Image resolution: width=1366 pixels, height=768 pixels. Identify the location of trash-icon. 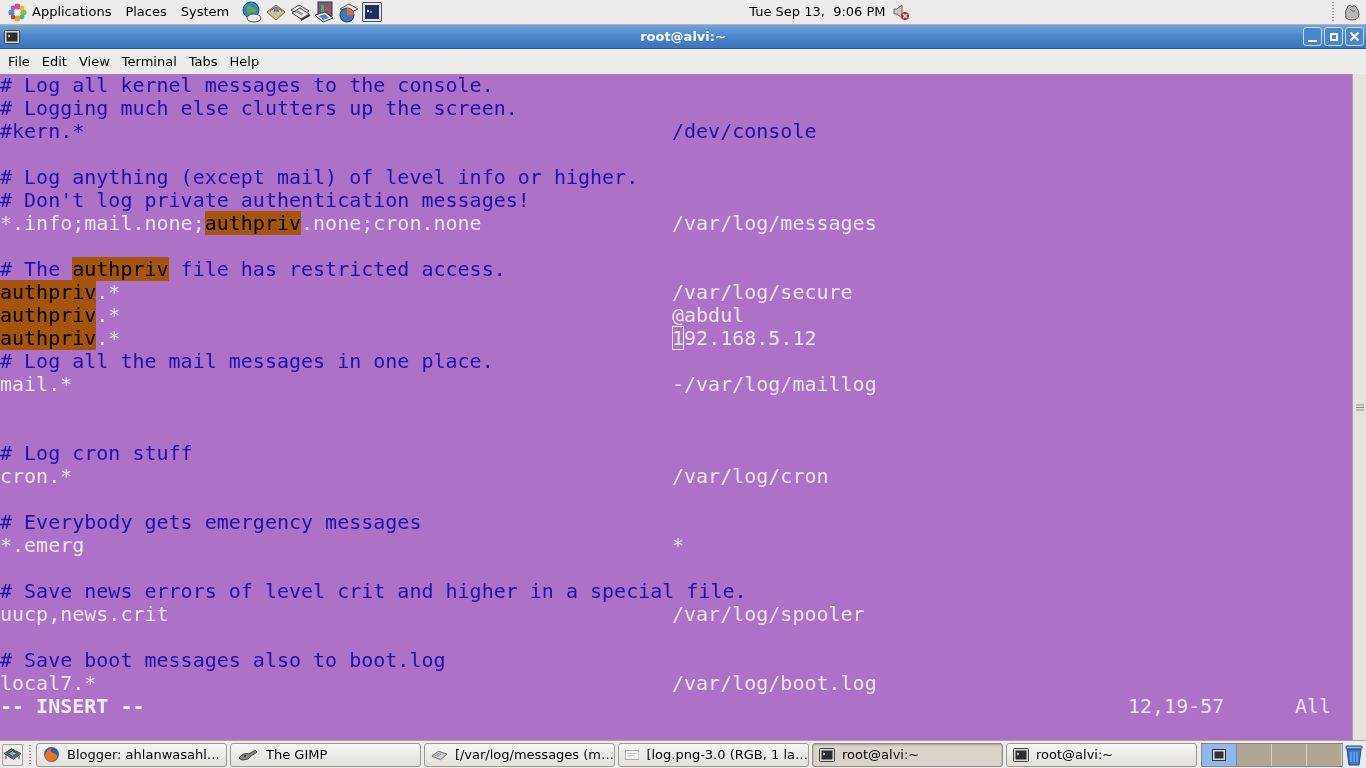
(1354, 754).